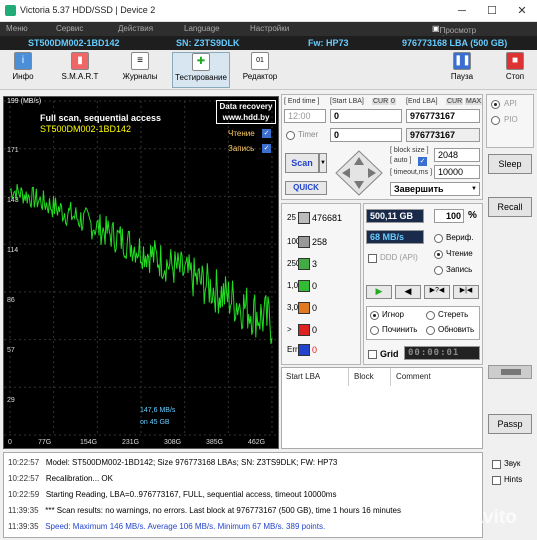 The width and height of the screenshot is (537, 540). What do you see at coordinates (438, 270) in the screenshot?
I see `write-radio` at bounding box center [438, 270].